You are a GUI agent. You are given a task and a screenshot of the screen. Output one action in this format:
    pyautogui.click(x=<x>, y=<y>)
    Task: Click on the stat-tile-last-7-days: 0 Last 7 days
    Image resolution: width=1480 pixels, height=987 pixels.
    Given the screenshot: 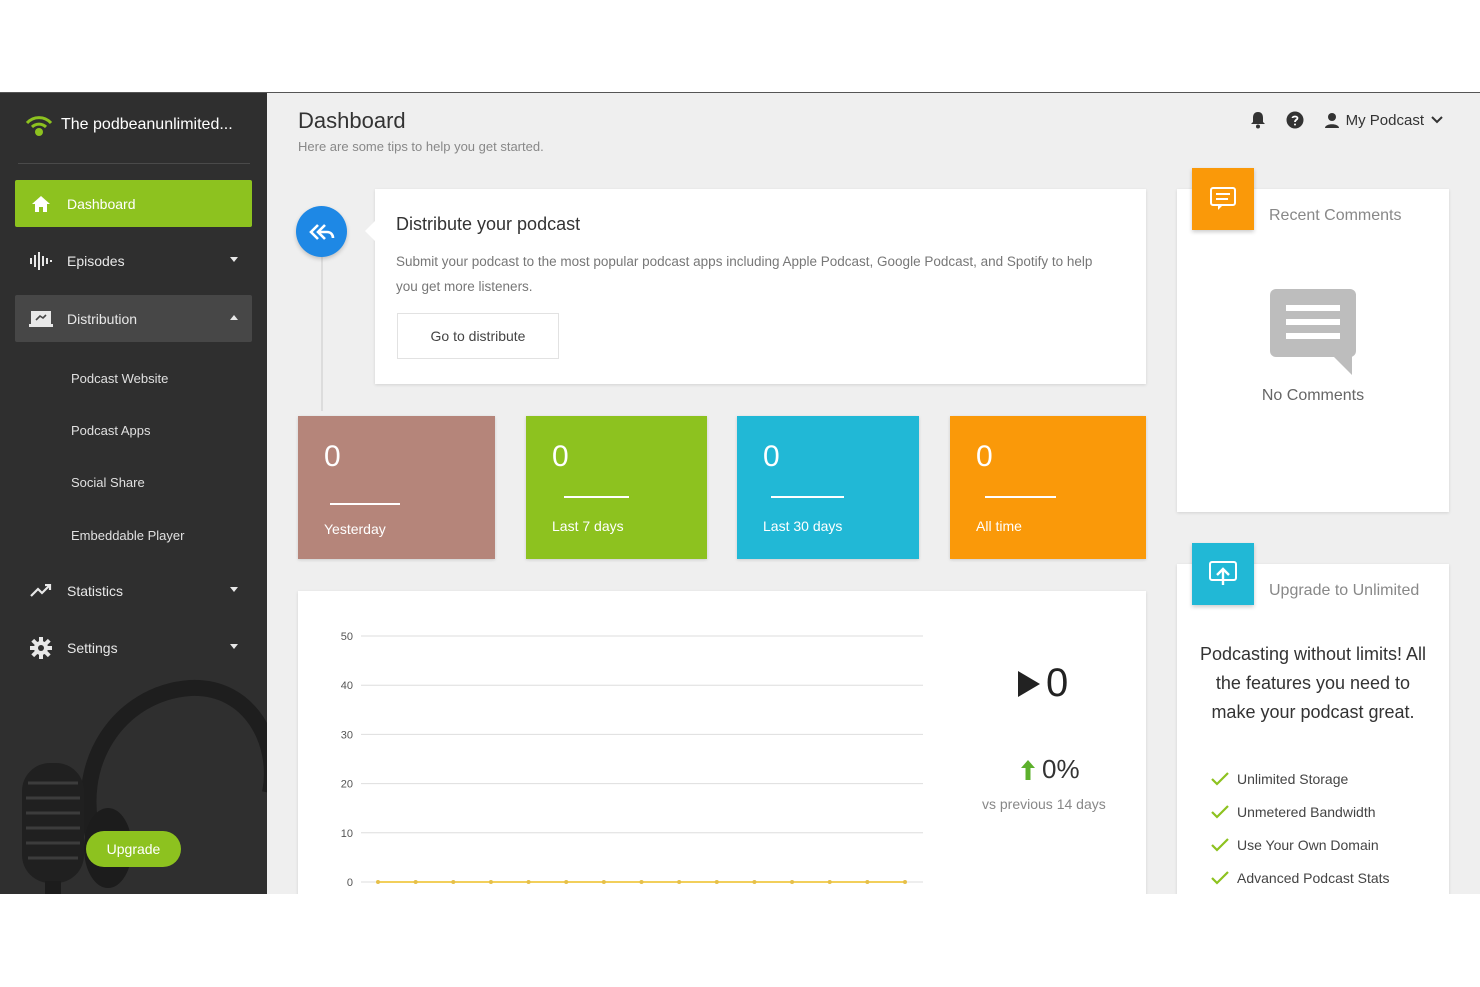 What is the action you would take?
    pyautogui.click(x=616, y=487)
    